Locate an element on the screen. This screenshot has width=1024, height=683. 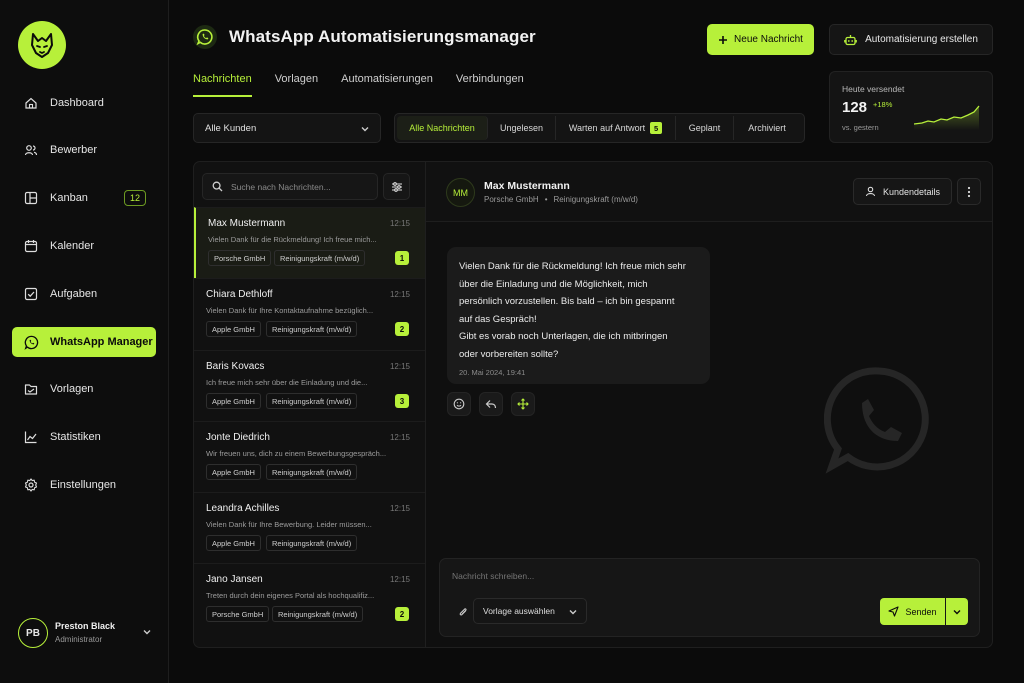
page-title: WhatsApp Automatisierungsmanager is located at coordinates (382, 36).